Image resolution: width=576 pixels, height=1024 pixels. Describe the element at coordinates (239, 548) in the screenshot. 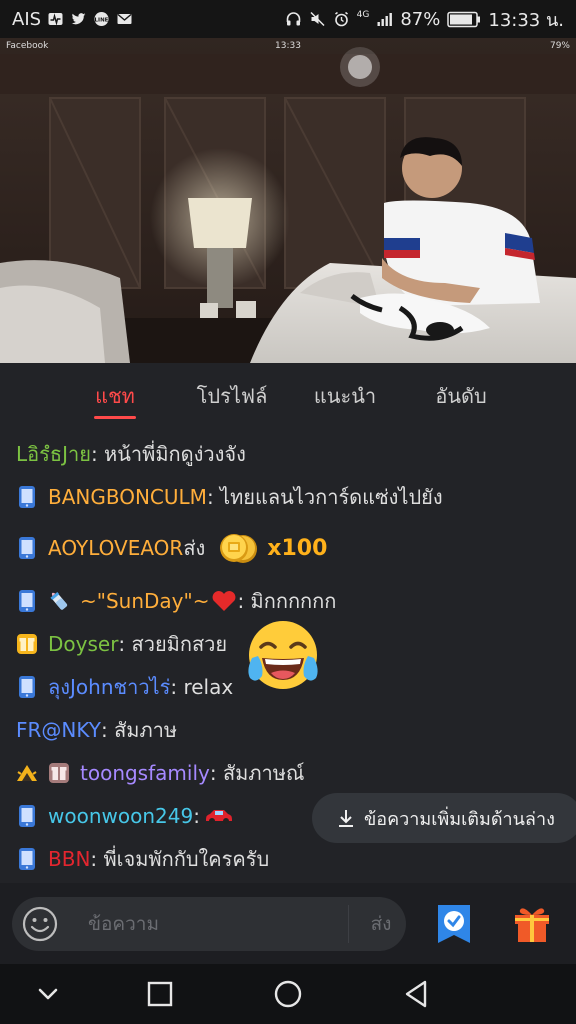

I see `coin-gift-icon` at that location.